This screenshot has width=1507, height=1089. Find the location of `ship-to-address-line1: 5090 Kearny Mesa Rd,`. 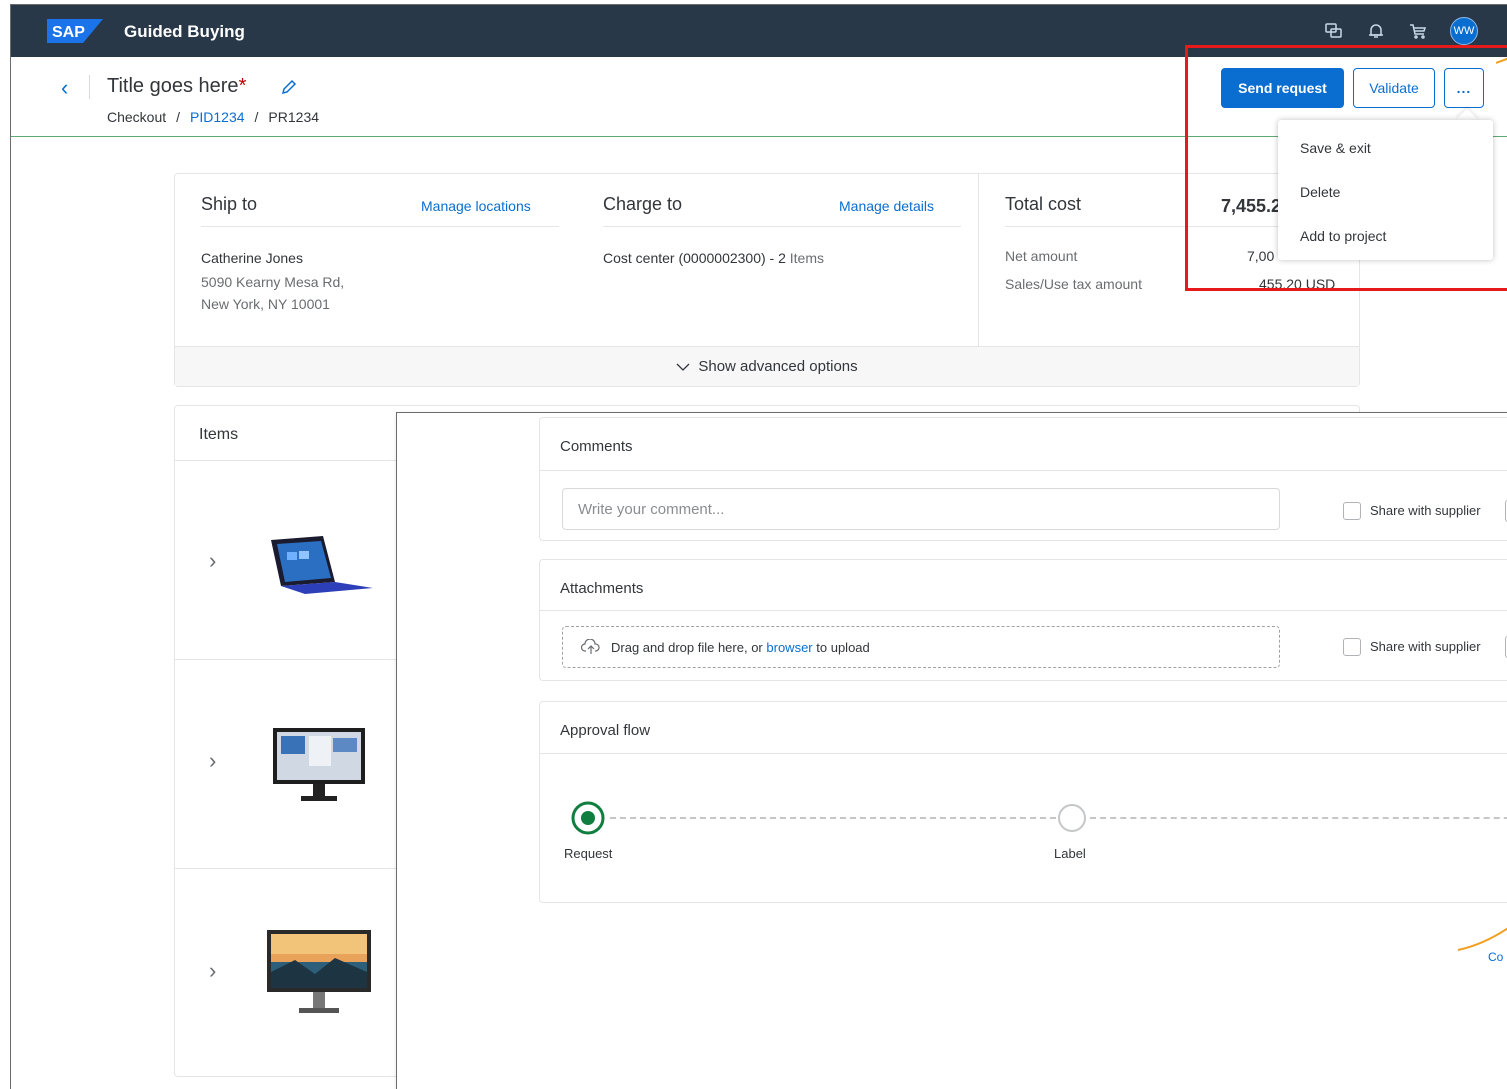

ship-to-address-line1: 5090 Kearny Mesa Rd, is located at coordinates (273, 282).